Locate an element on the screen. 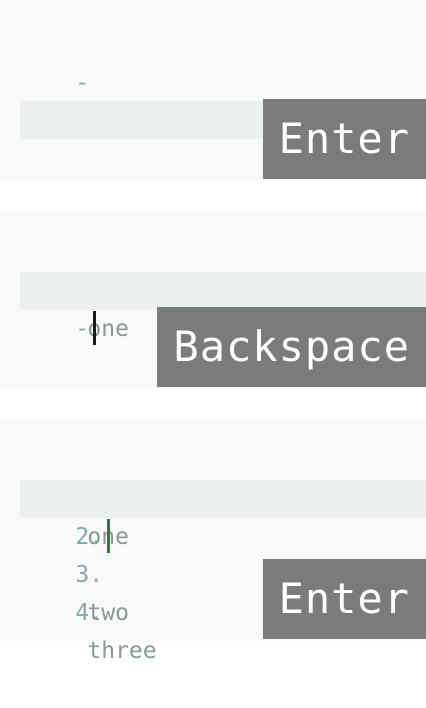 The height and width of the screenshot is (708, 426). list-marker: 4. is located at coordinates (89, 613).